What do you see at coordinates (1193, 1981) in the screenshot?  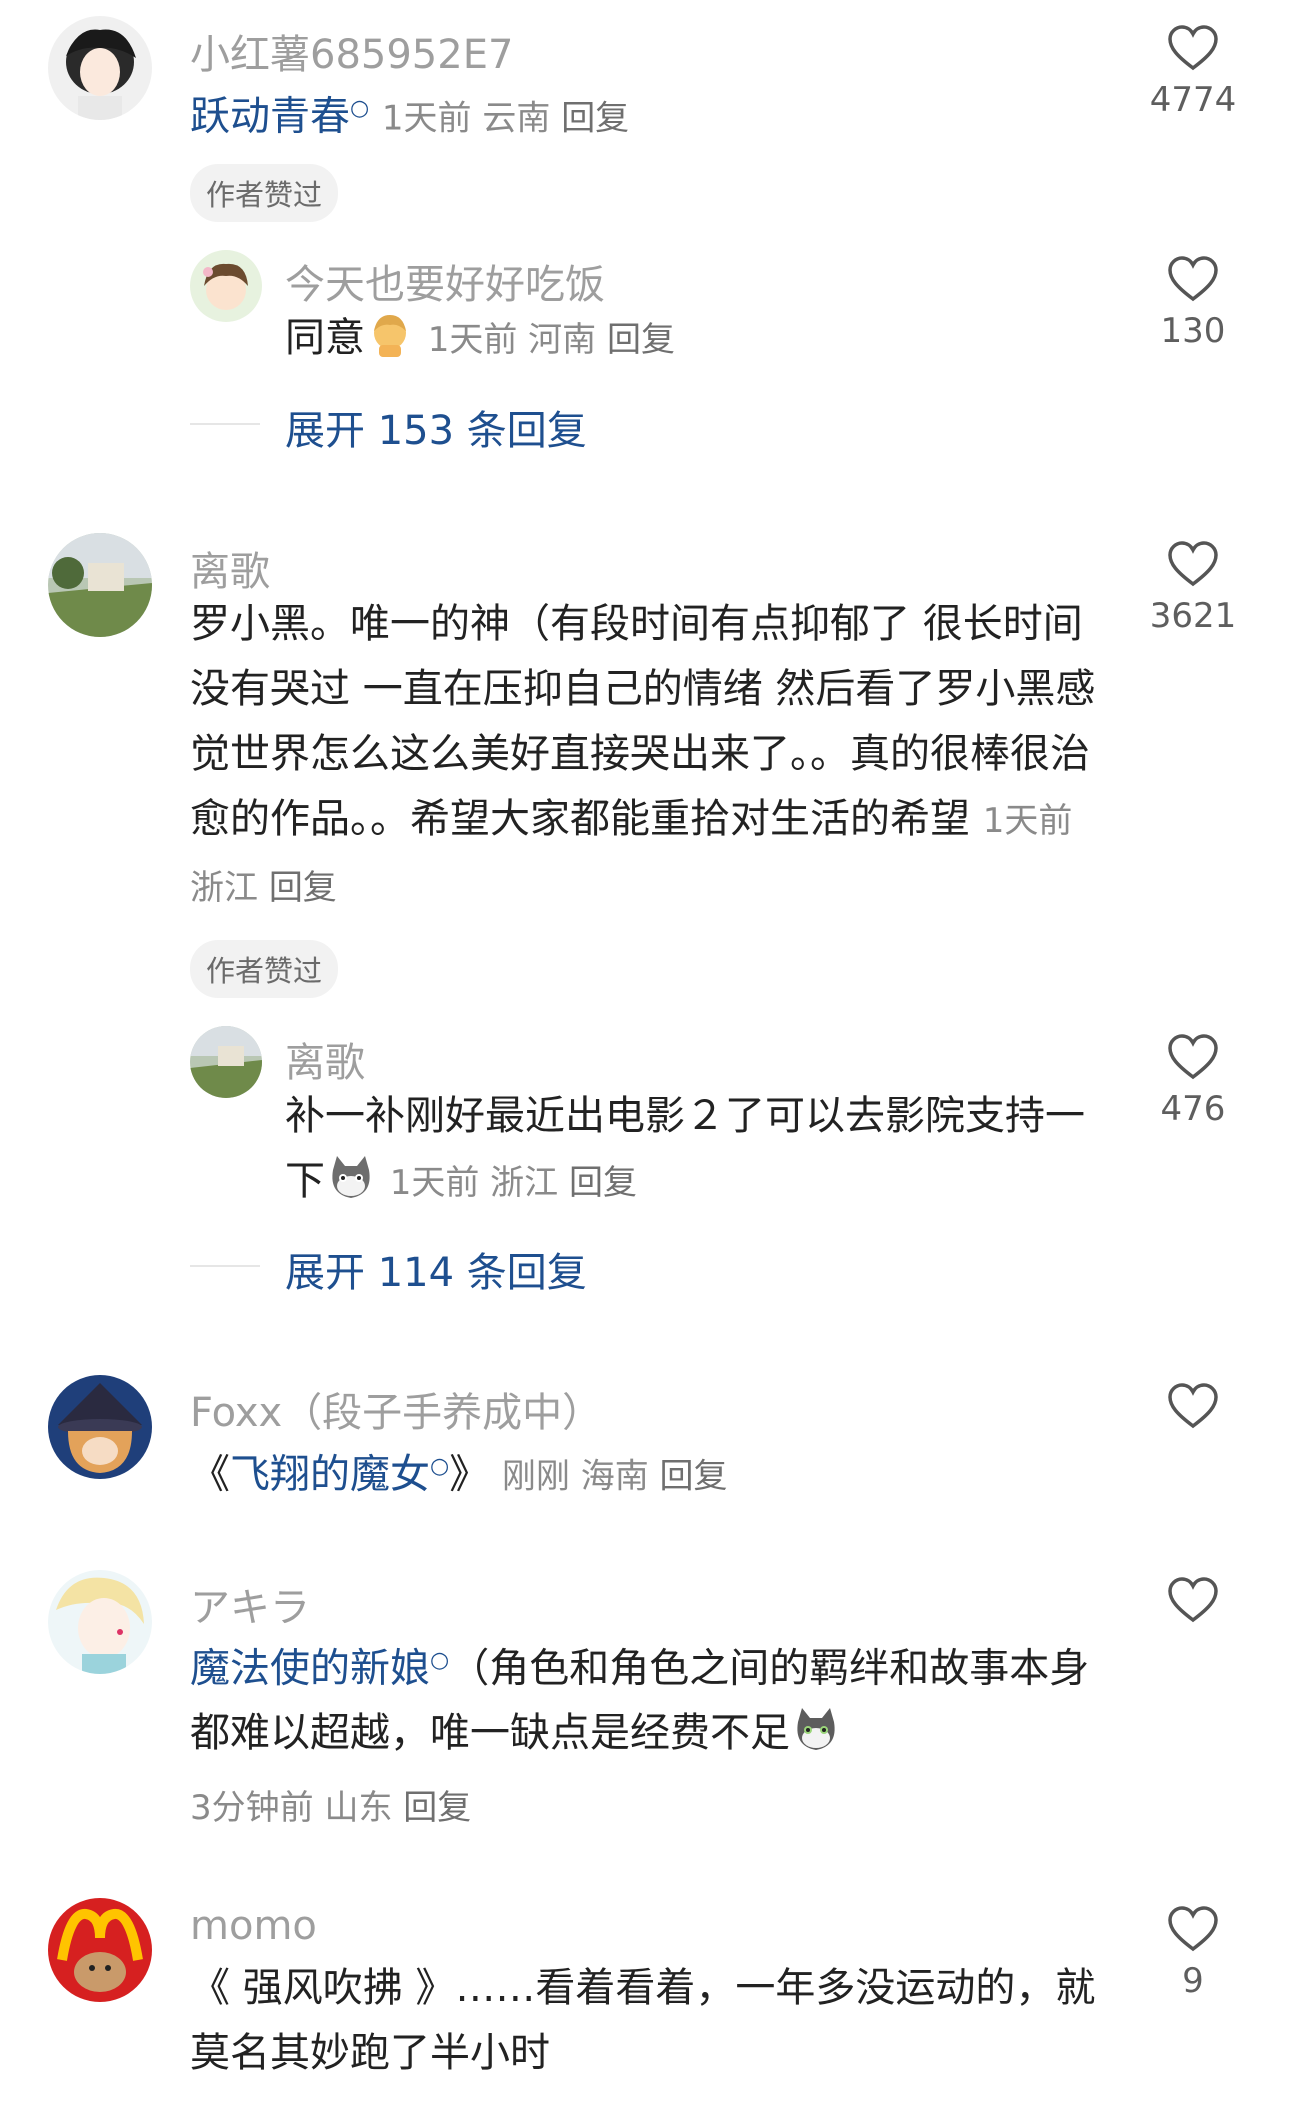 I see `like-count: 9` at bounding box center [1193, 1981].